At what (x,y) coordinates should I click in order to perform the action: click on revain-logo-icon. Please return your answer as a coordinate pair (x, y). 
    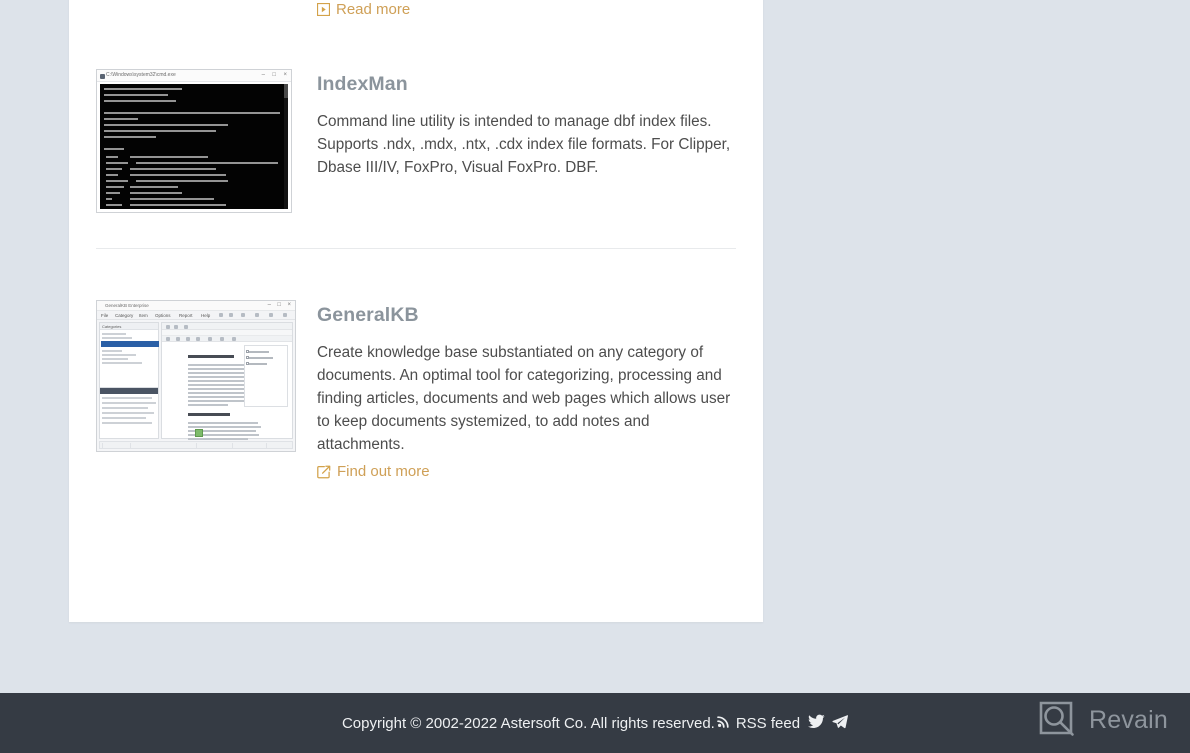
    Looking at the image, I should click on (1056, 720).